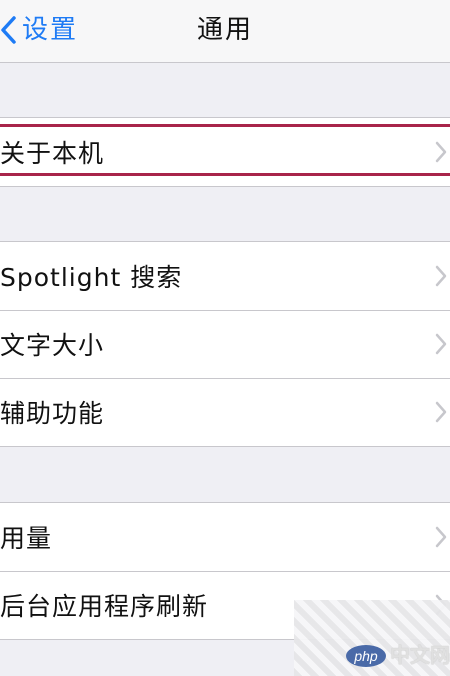  What do you see at coordinates (225, 537) in the screenshot?
I see `list-item-usage: 用量` at bounding box center [225, 537].